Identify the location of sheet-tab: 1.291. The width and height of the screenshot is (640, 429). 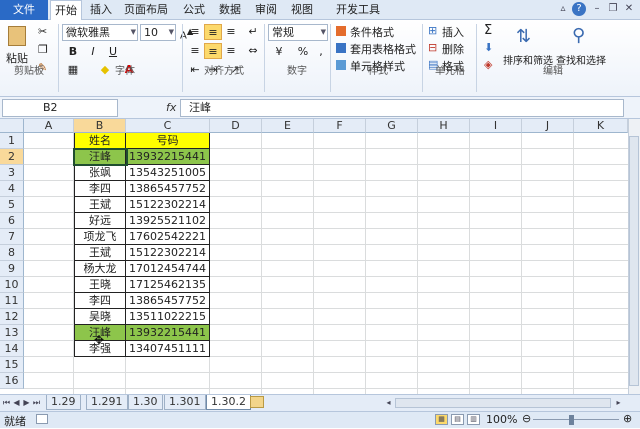
(107, 402).